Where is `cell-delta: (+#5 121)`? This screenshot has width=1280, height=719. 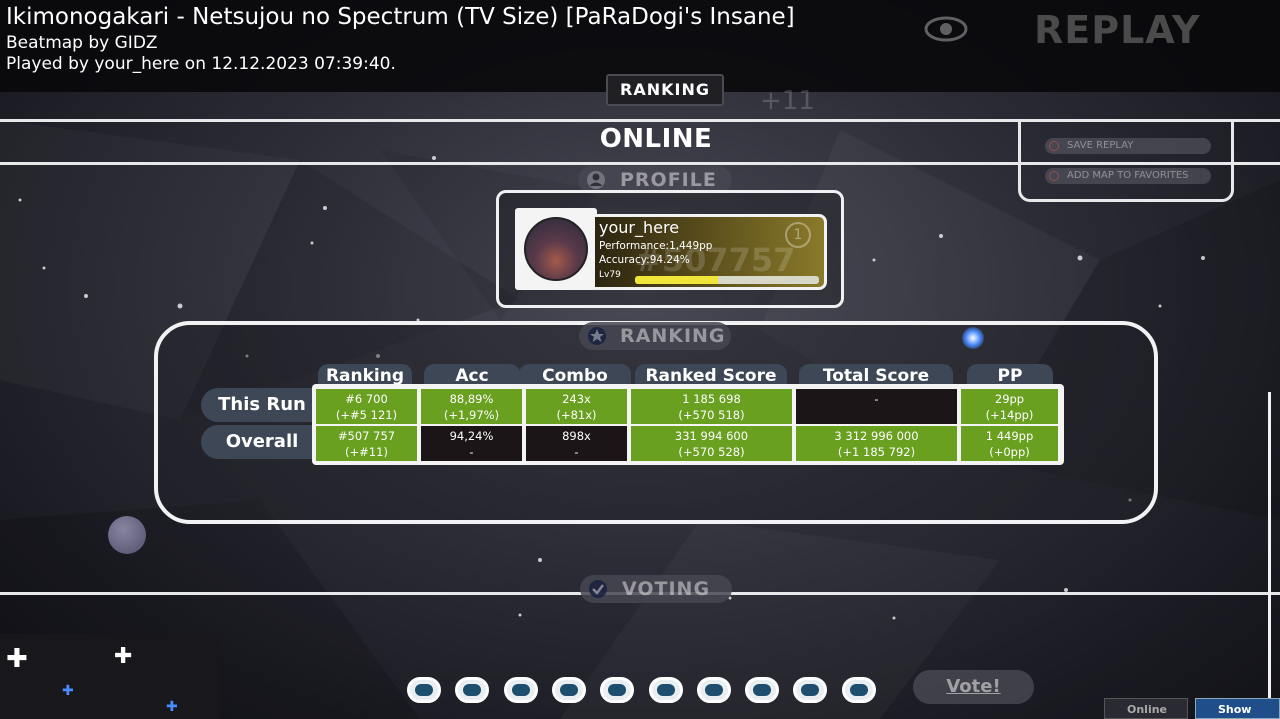 cell-delta: (+#5 121) is located at coordinates (366, 415).